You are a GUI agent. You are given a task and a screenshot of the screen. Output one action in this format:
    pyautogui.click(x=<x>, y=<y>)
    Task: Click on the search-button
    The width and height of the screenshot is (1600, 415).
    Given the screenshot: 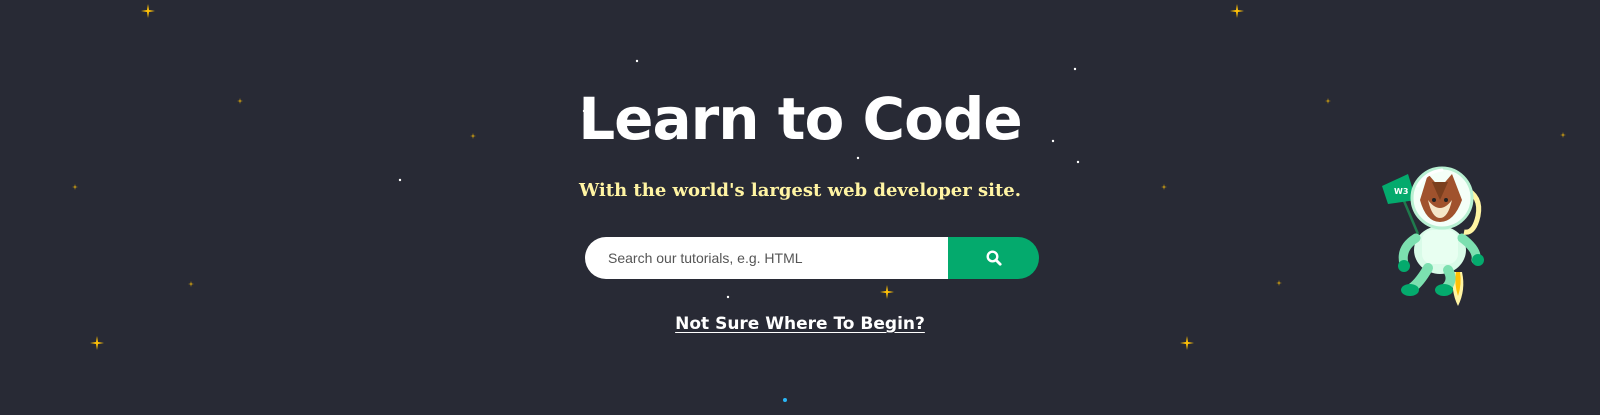 What is the action you would take?
    pyautogui.click(x=993, y=258)
    